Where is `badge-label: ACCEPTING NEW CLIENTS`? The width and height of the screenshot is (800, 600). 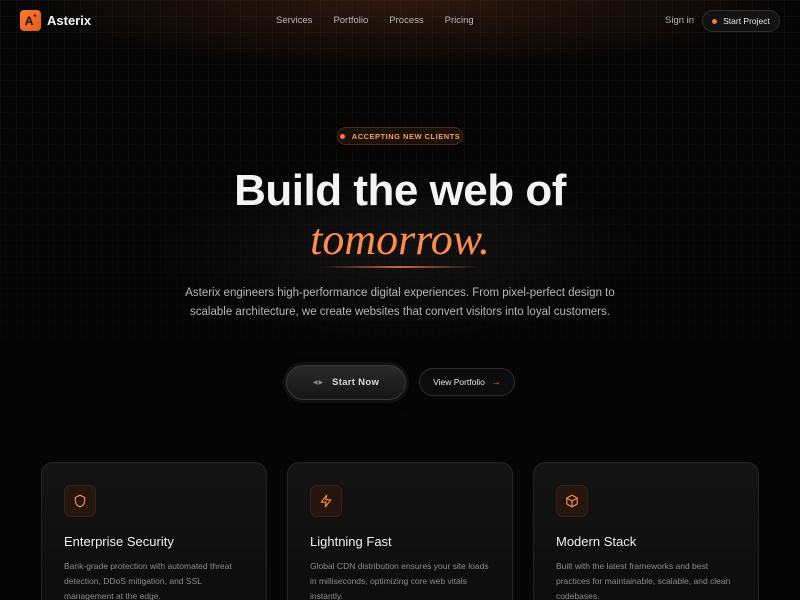 badge-label: ACCEPTING NEW CLIENTS is located at coordinates (406, 136).